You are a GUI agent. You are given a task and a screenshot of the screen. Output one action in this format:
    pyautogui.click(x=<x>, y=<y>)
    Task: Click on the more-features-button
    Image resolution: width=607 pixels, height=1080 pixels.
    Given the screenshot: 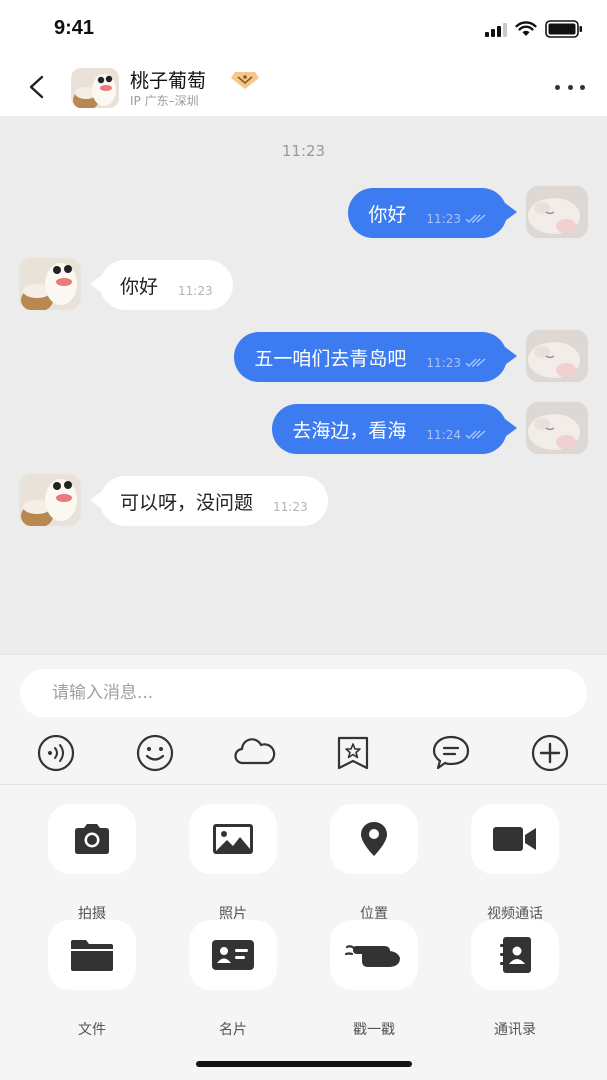 What is the action you would take?
    pyautogui.click(x=550, y=753)
    